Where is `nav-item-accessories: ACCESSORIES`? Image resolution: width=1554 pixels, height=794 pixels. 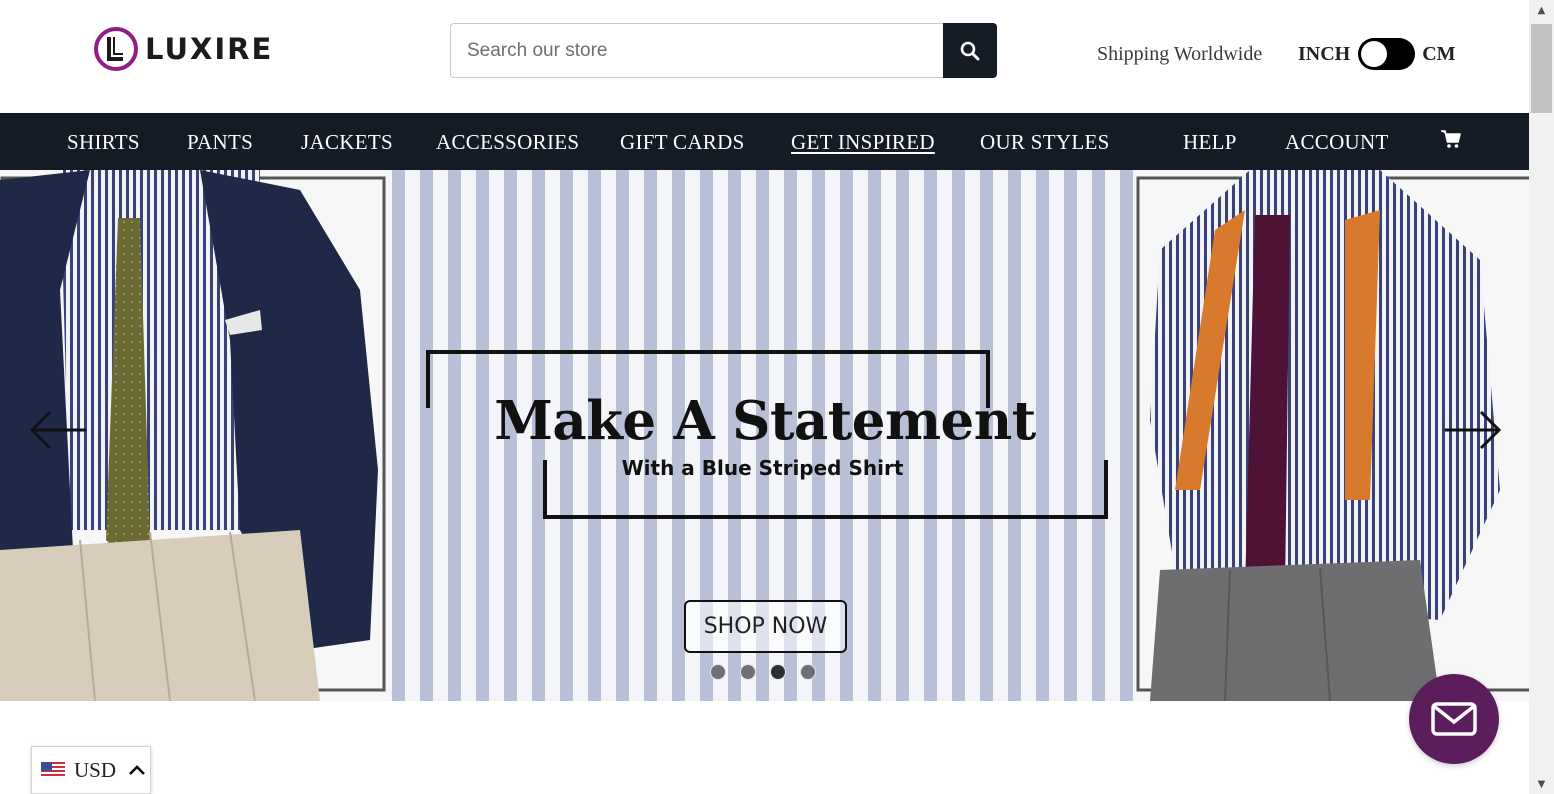 nav-item-accessories: ACCESSORIES is located at coordinates (507, 142).